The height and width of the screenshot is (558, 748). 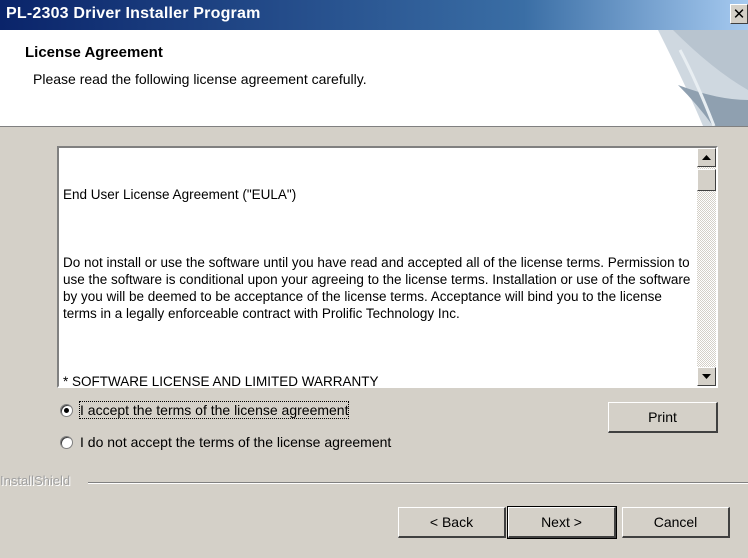 What do you see at coordinates (94, 52) in the screenshot?
I see `page-title: License Agreement` at bounding box center [94, 52].